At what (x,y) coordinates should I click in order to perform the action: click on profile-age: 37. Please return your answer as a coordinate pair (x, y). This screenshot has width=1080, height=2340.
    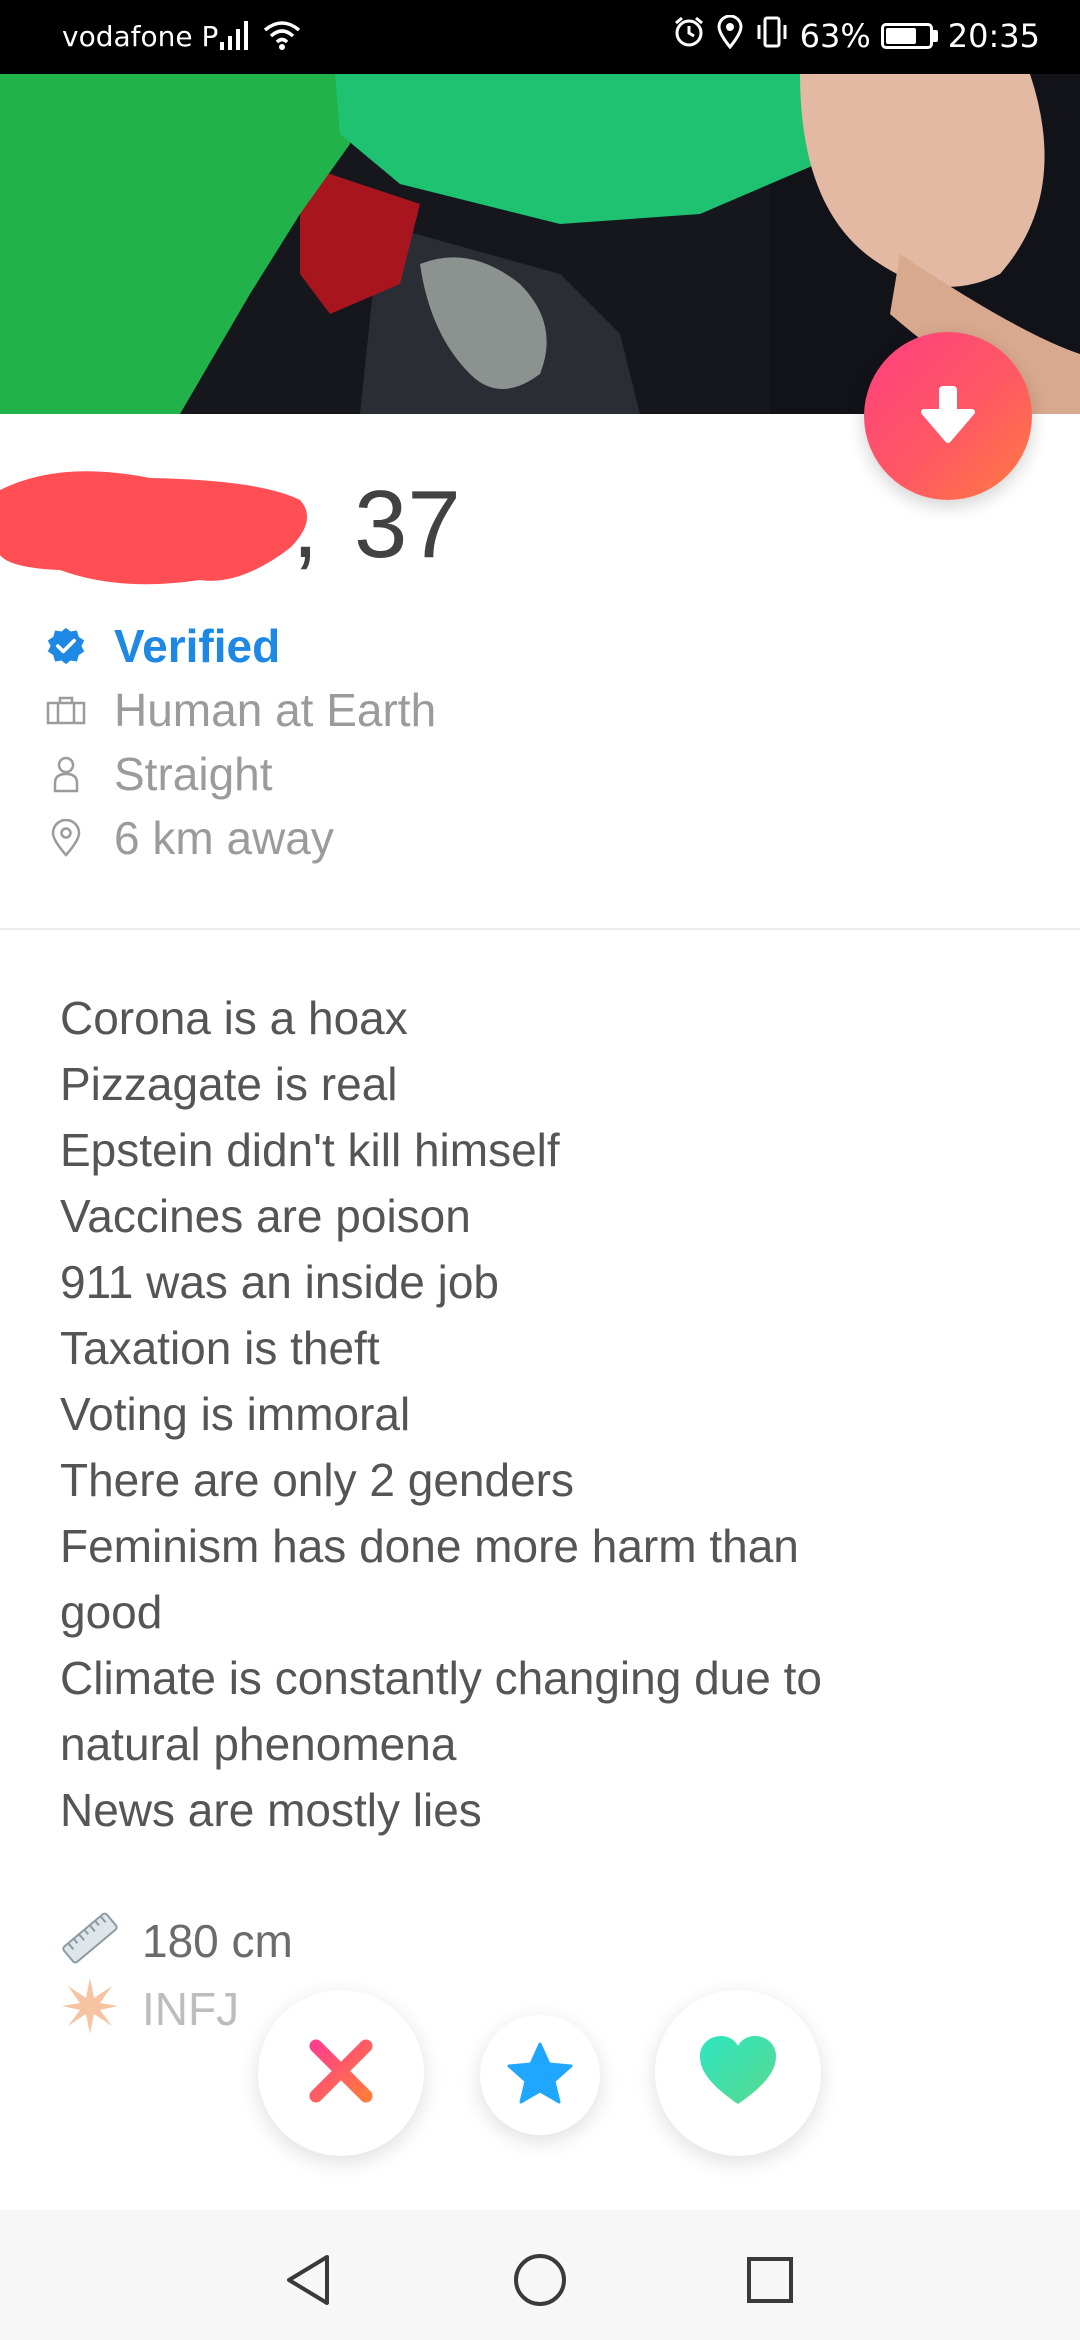
    Looking at the image, I should click on (407, 524).